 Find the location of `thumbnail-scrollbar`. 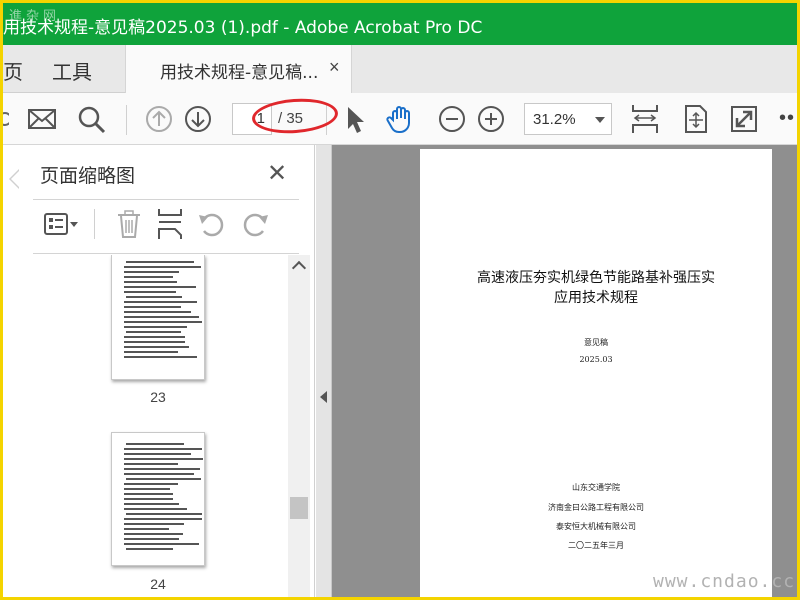

thumbnail-scrollbar is located at coordinates (299, 426).